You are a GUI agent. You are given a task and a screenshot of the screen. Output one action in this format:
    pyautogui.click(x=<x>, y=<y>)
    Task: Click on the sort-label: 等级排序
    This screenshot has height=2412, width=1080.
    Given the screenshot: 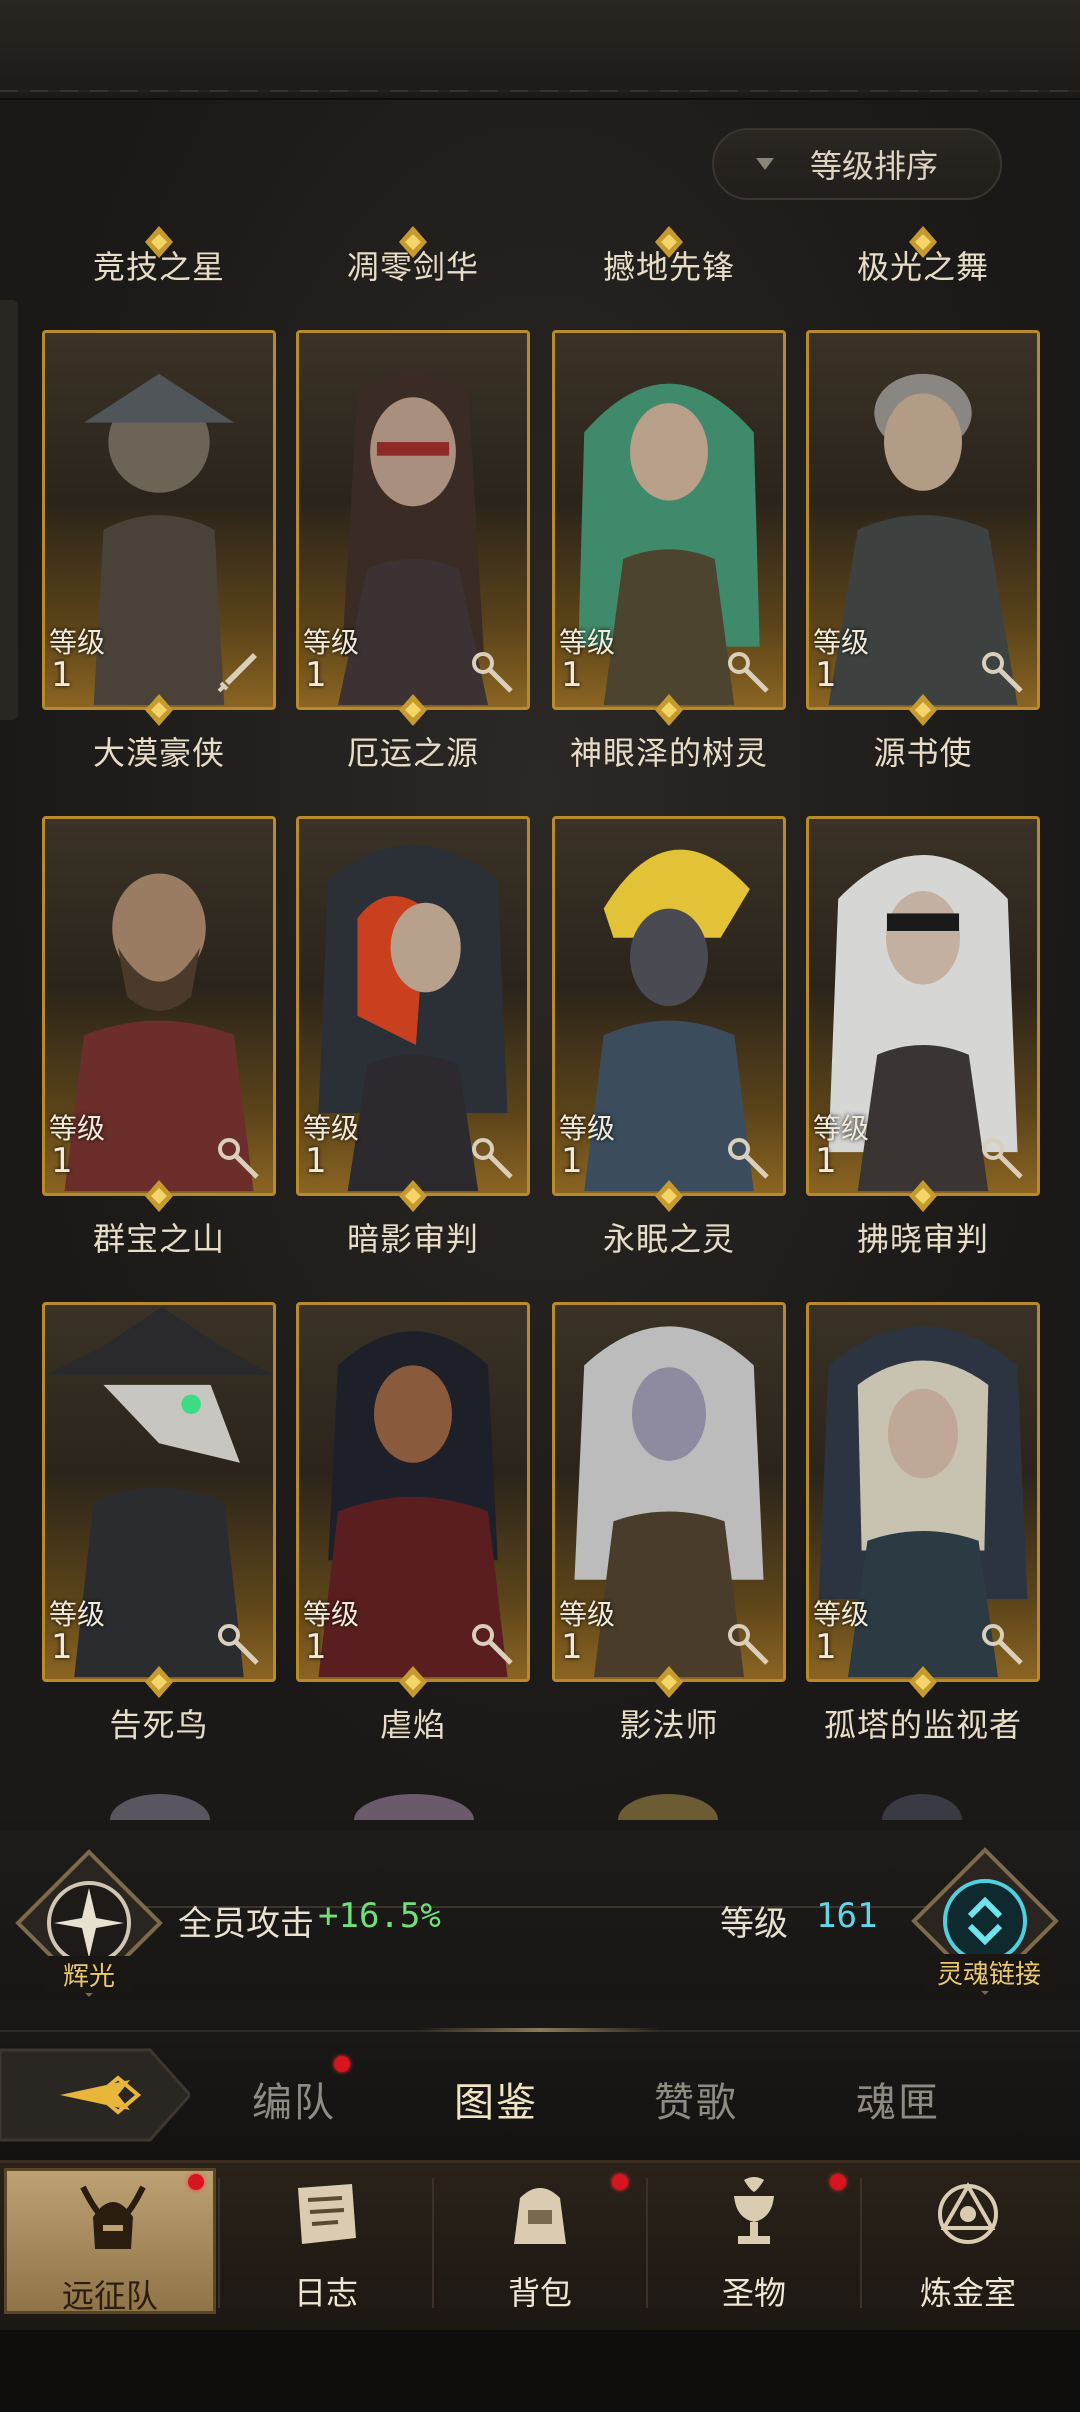 What is the action you would take?
    pyautogui.click(x=874, y=166)
    